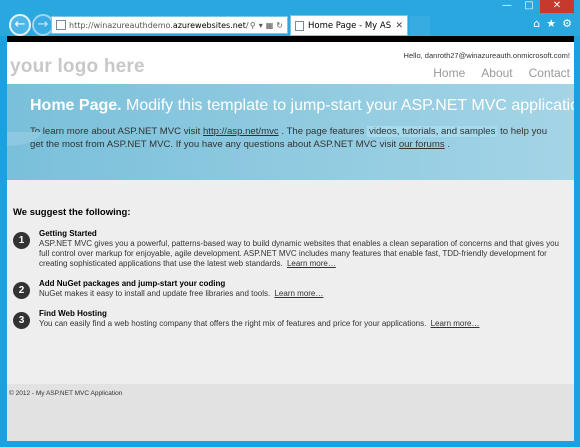 The height and width of the screenshot is (447, 580). What do you see at coordinates (420, 26) in the screenshot?
I see `new-tab-button` at bounding box center [420, 26].